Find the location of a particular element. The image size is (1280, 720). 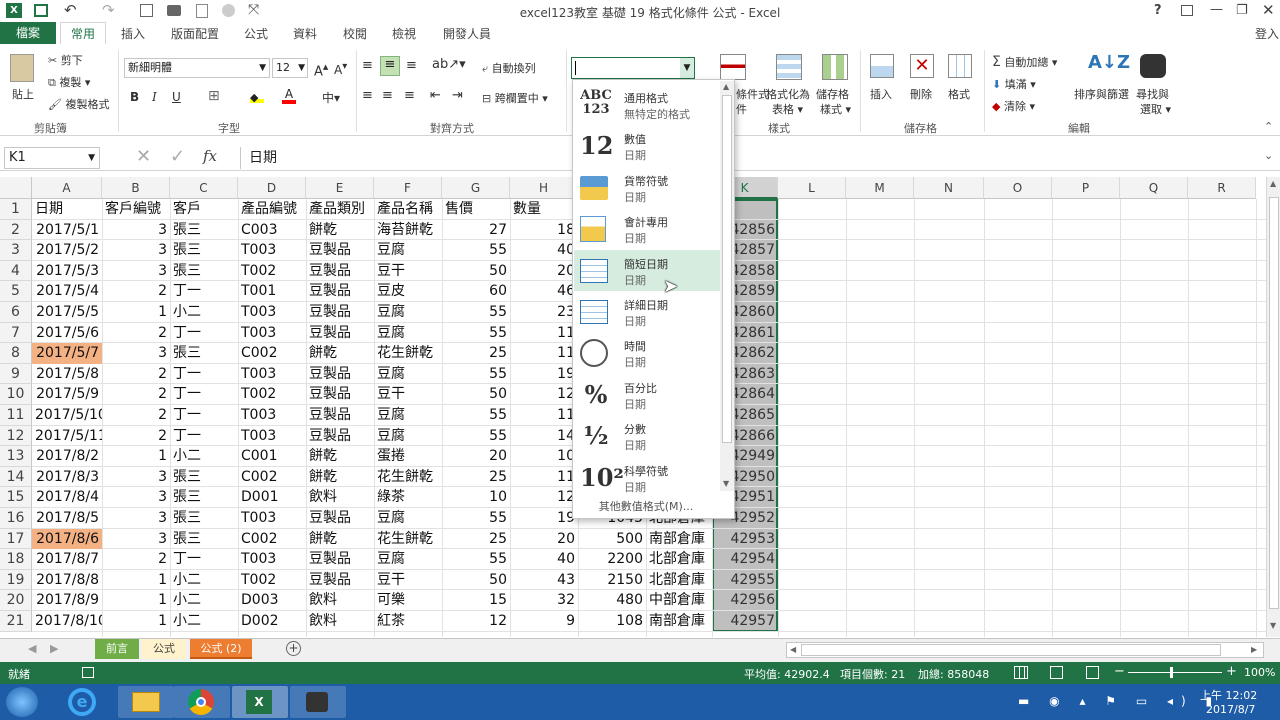

row-header: 11 is located at coordinates (16, 415).